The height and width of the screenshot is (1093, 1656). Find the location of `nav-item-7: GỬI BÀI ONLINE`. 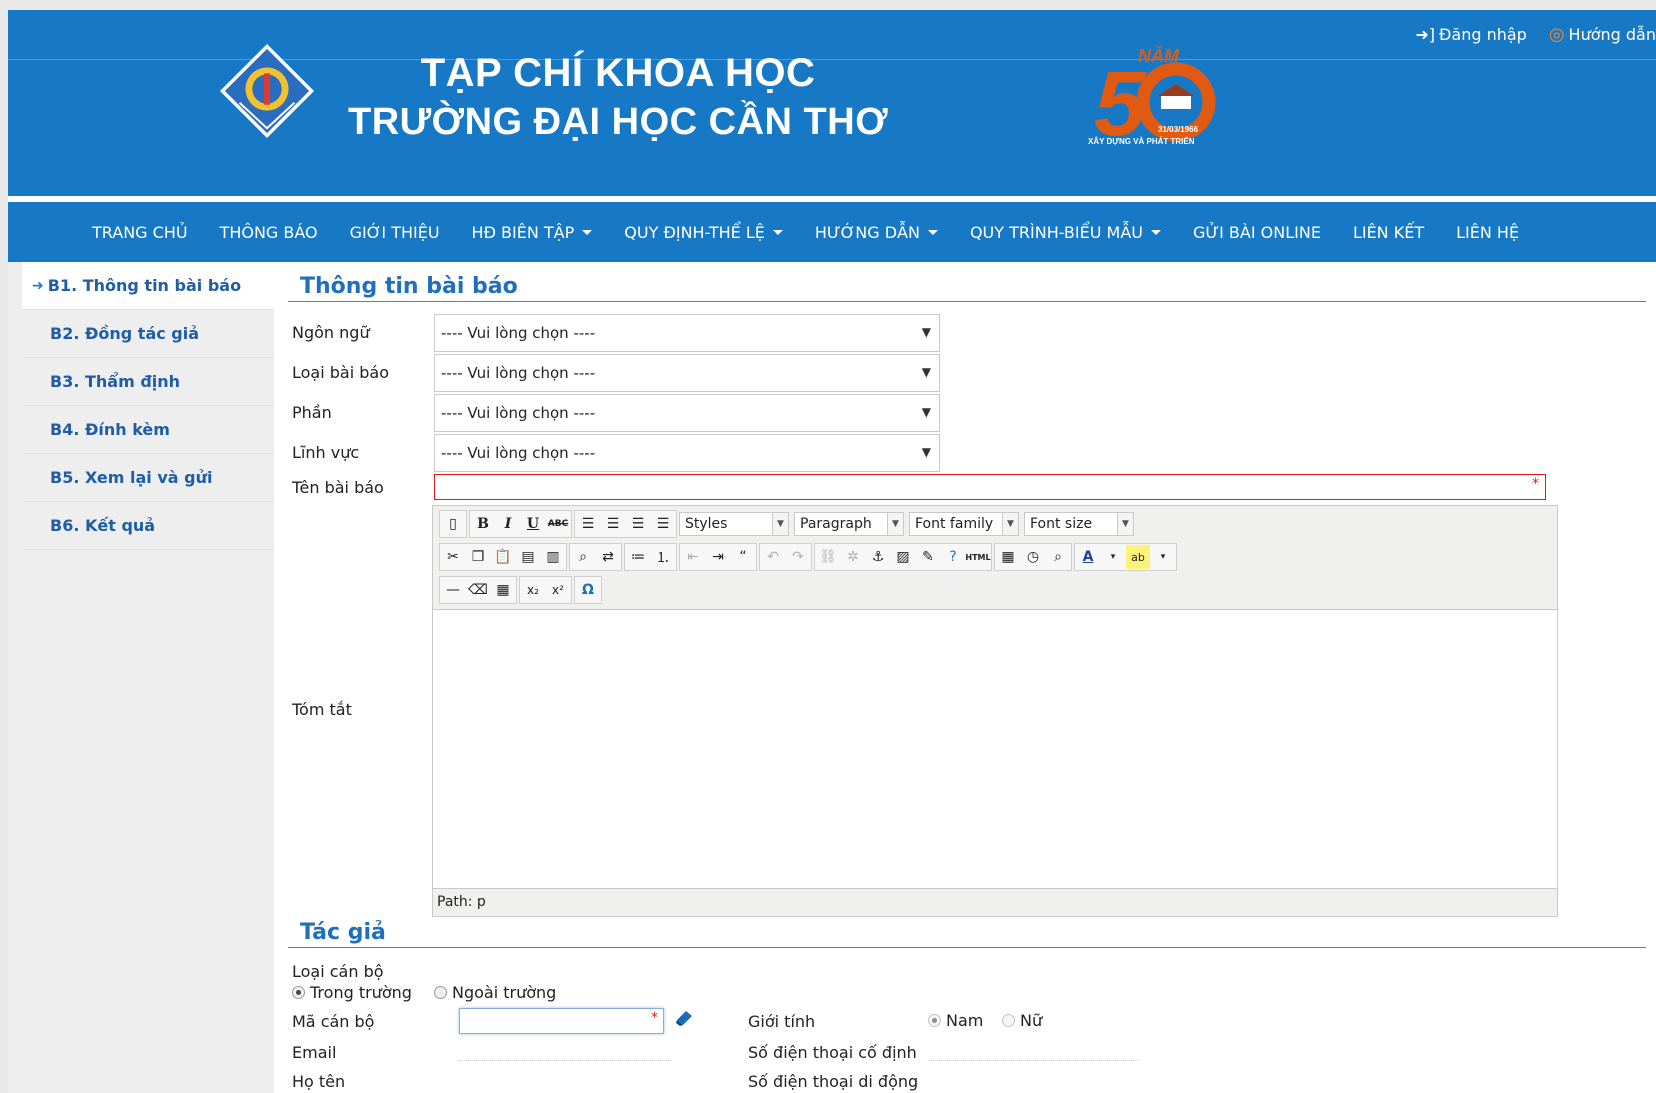

nav-item-7: GỬI BÀI ONLINE is located at coordinates (1257, 232).